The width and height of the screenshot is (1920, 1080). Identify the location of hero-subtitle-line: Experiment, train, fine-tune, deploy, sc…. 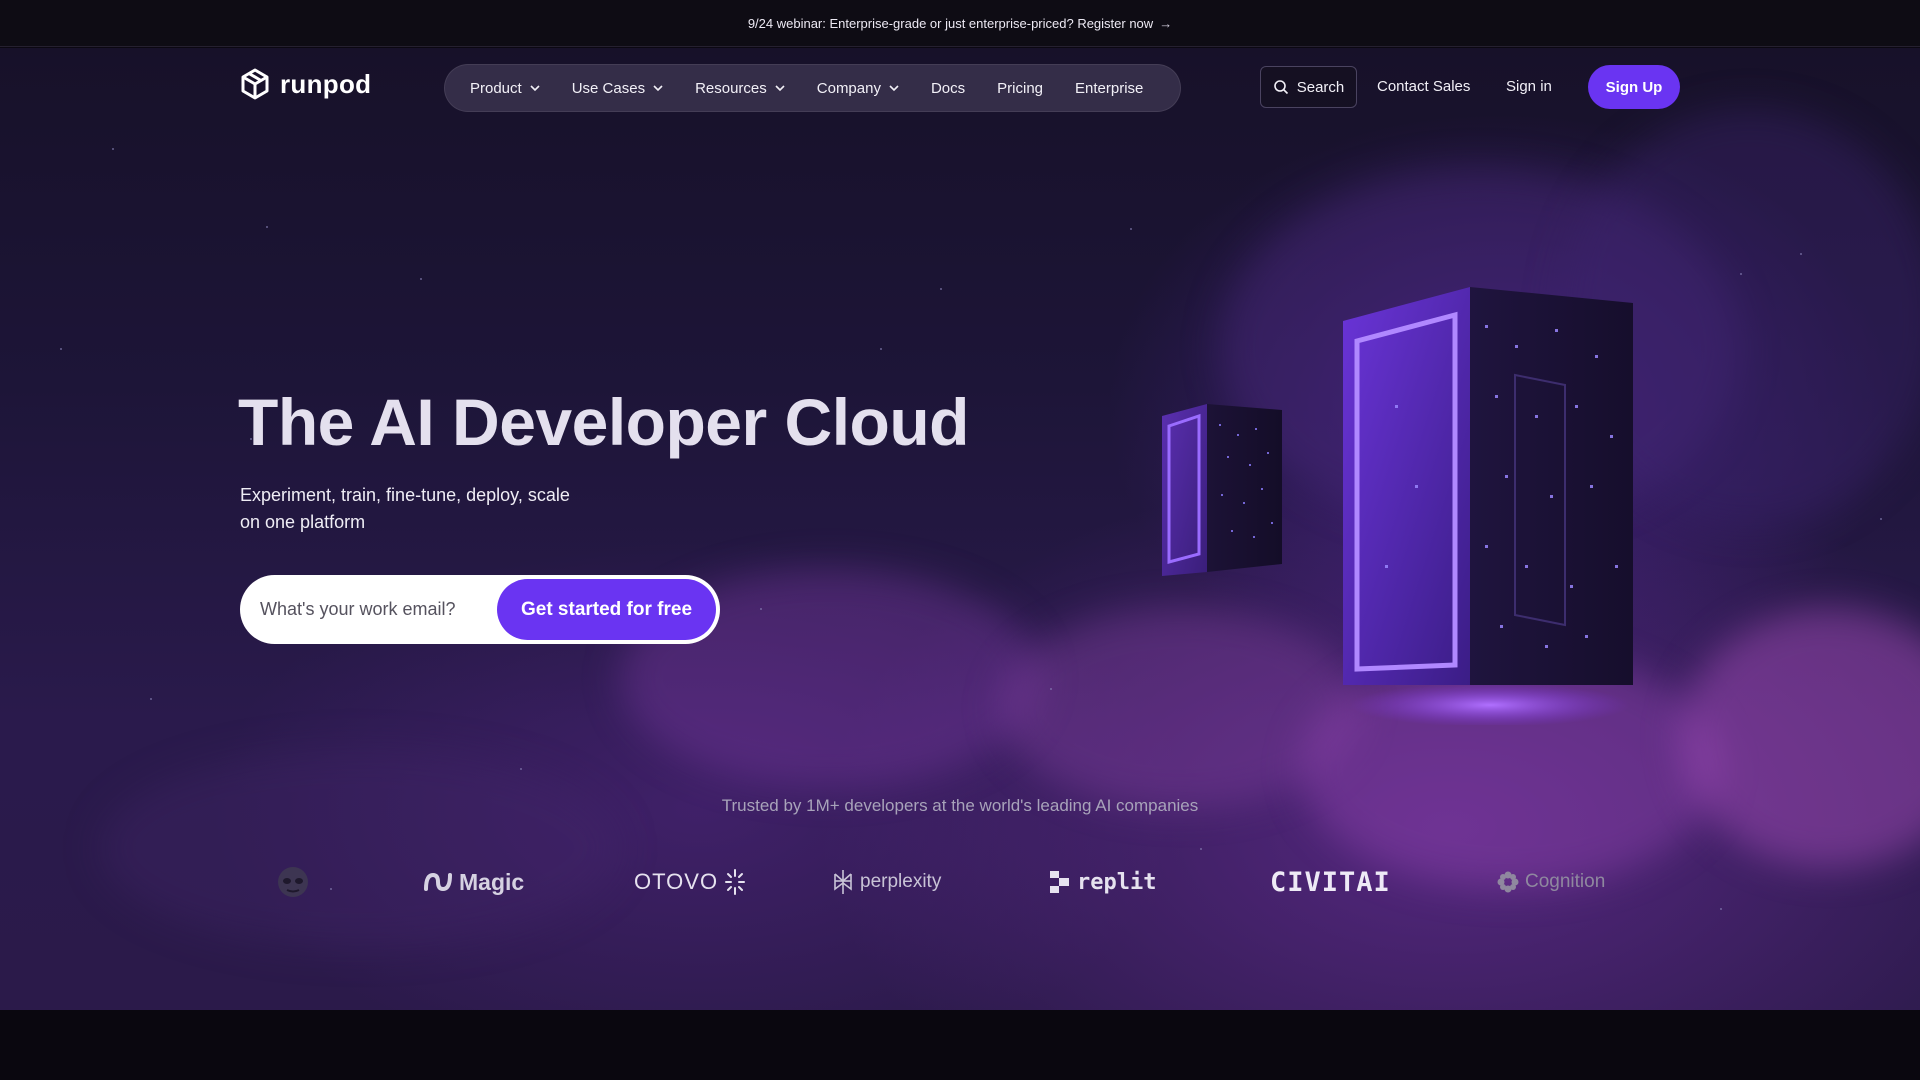
(405, 495).